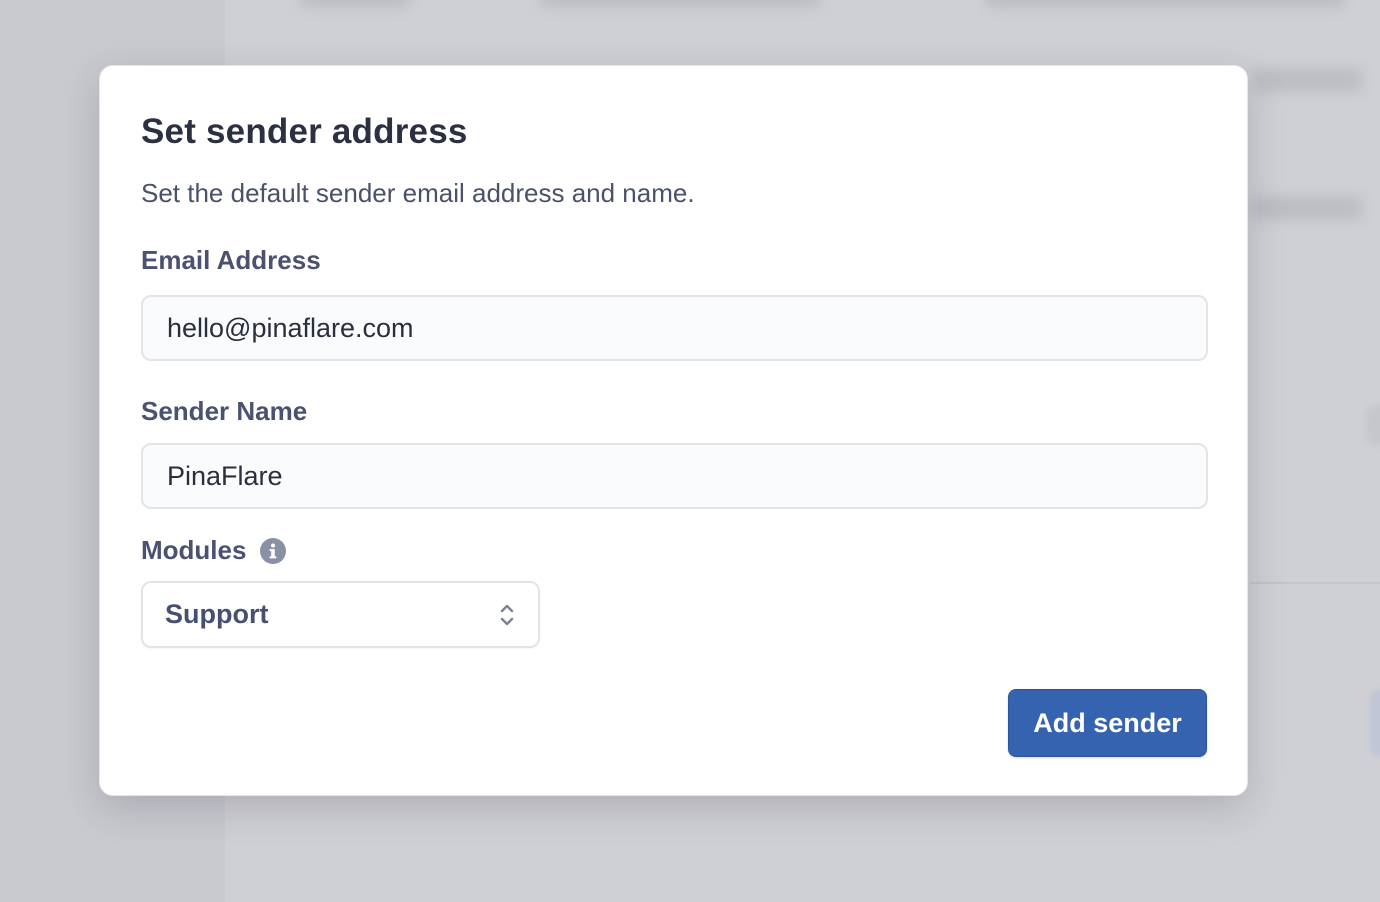 Image resolution: width=1380 pixels, height=902 pixels. I want to click on modules-label-row: Modules, so click(214, 550).